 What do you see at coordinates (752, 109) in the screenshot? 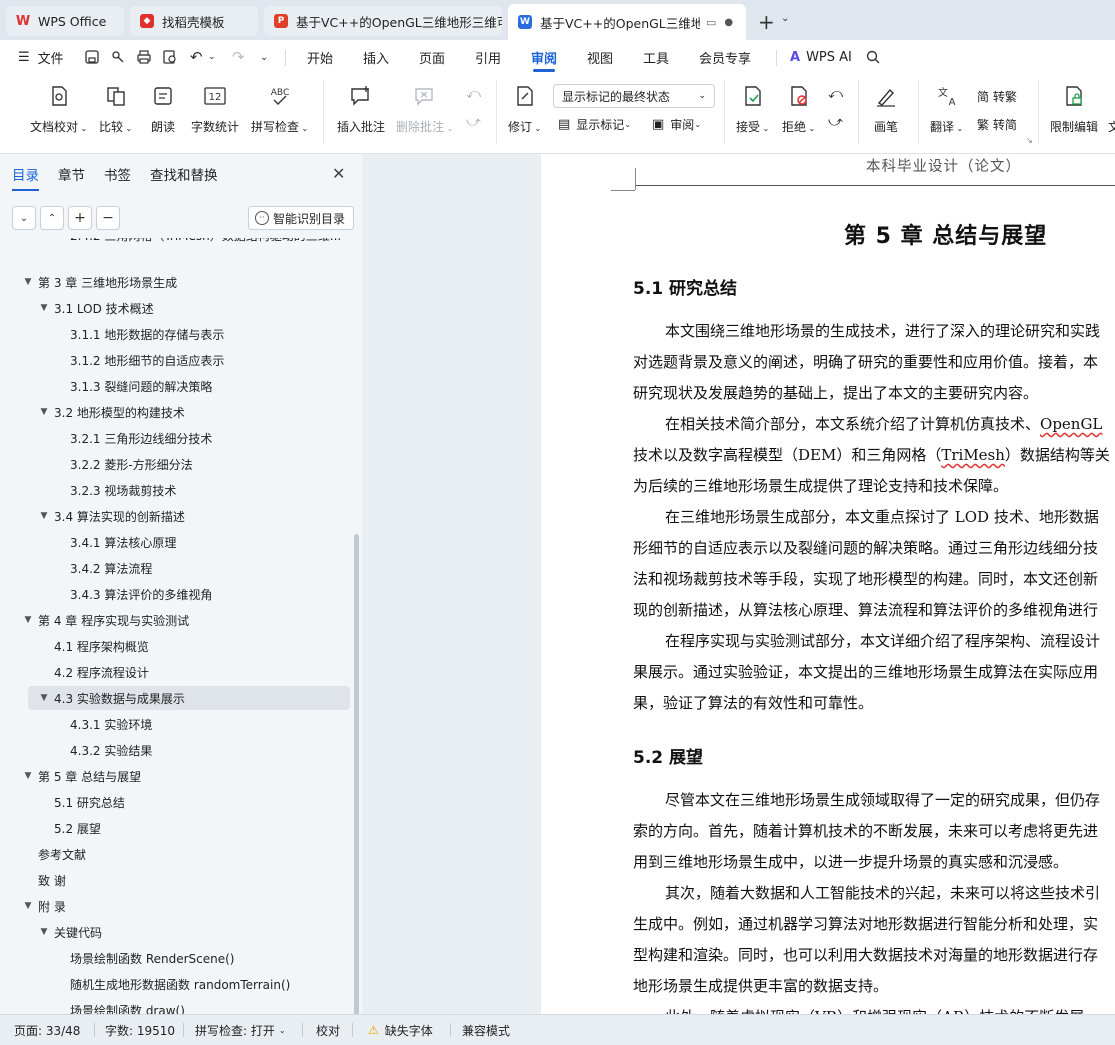
I see `accept-button: 接受 ⌄` at bounding box center [752, 109].